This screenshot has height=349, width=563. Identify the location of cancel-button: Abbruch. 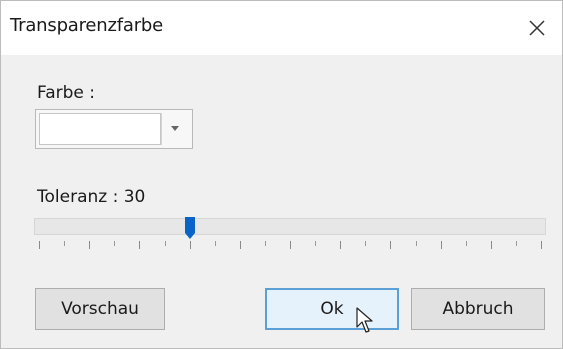
(478, 309).